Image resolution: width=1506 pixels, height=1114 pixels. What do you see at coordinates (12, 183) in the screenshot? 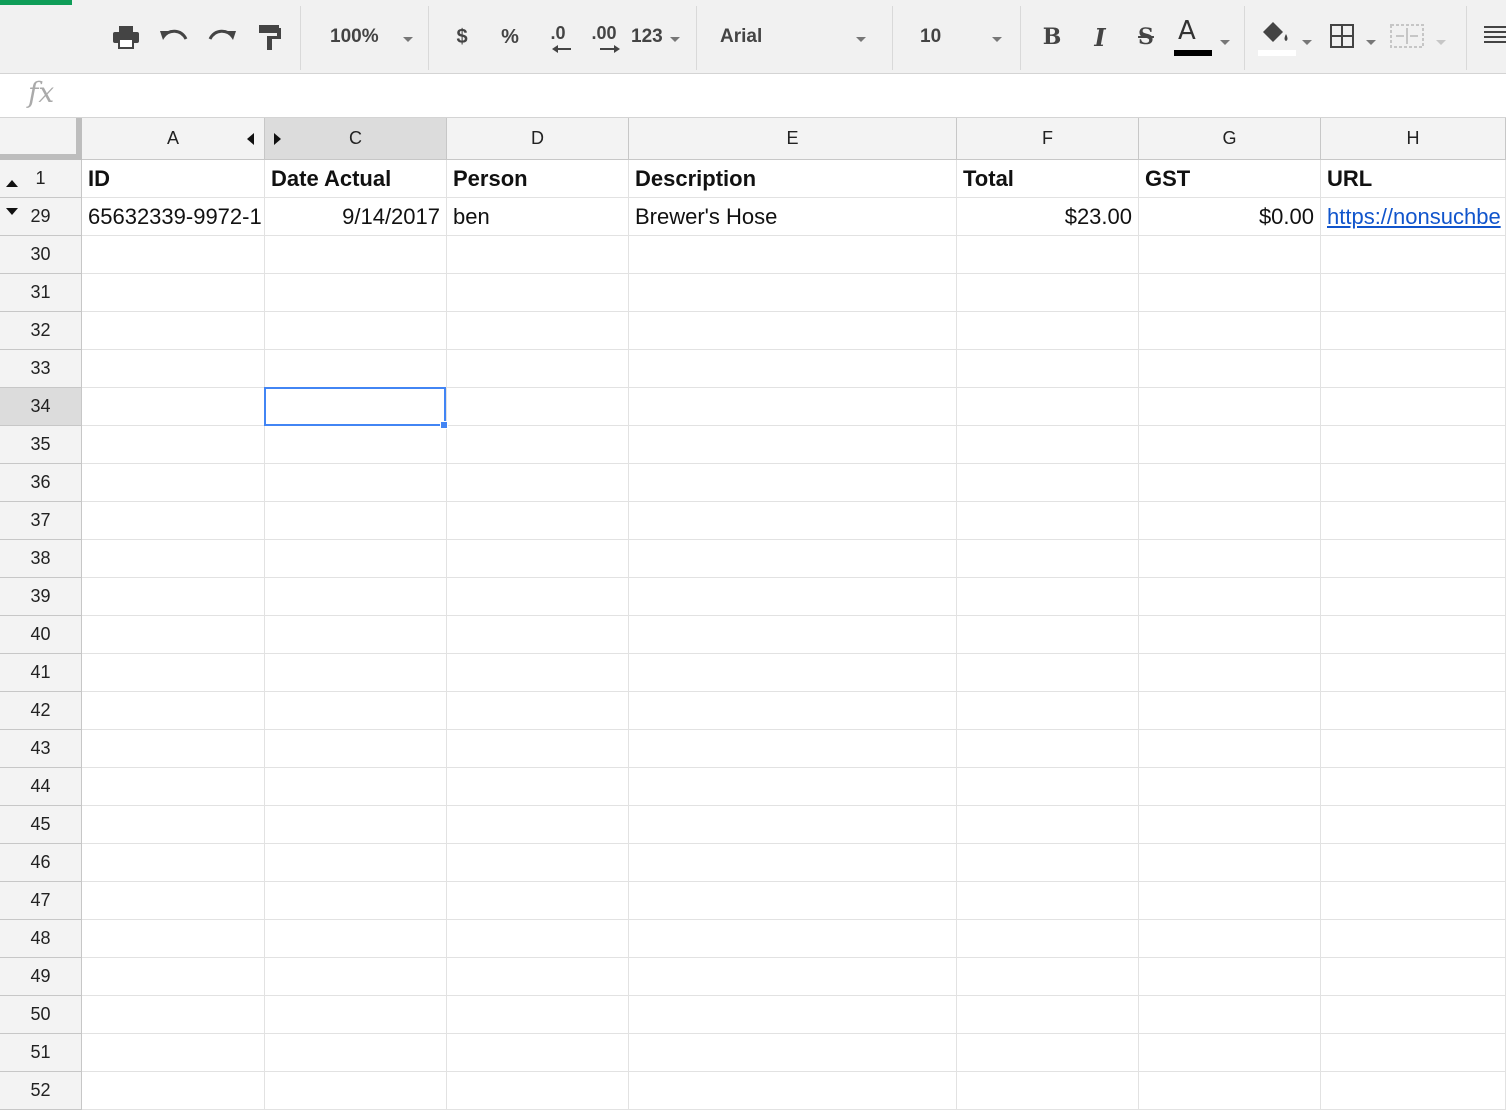
I see `collapse-rows-up-icon` at bounding box center [12, 183].